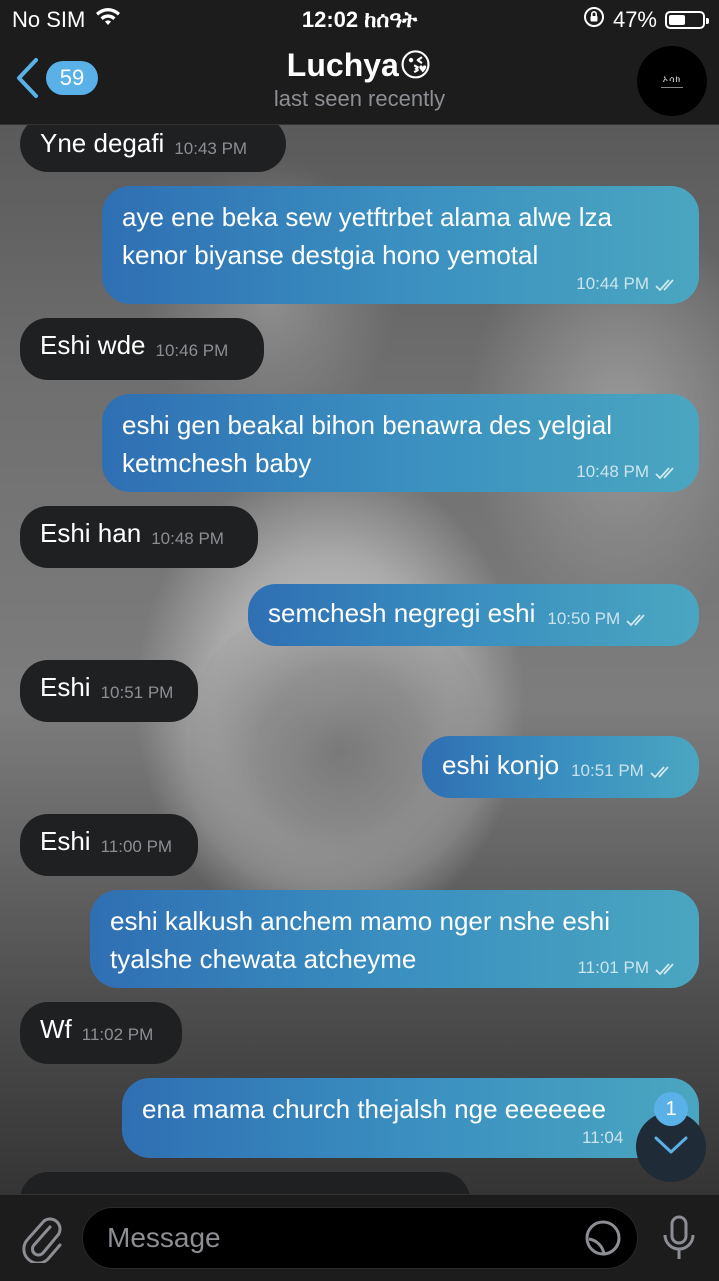 The width and height of the screenshot is (719, 1281). I want to click on chat-status: last seen recently, so click(359, 98).